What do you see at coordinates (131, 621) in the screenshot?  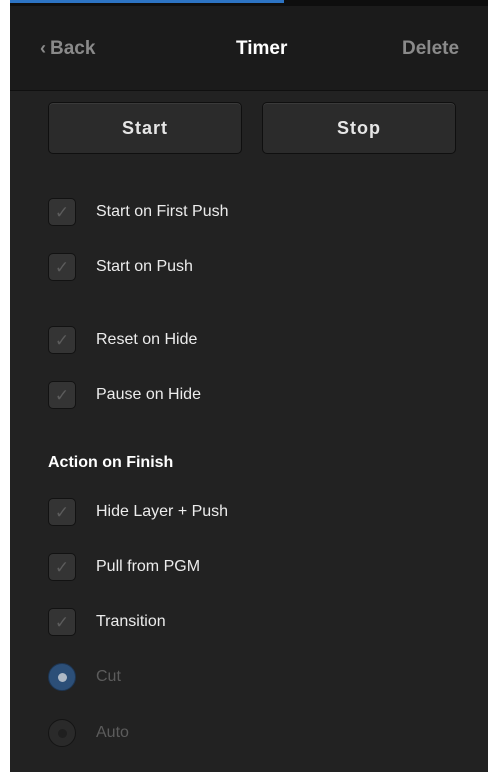 I see `option-label: Transition` at bounding box center [131, 621].